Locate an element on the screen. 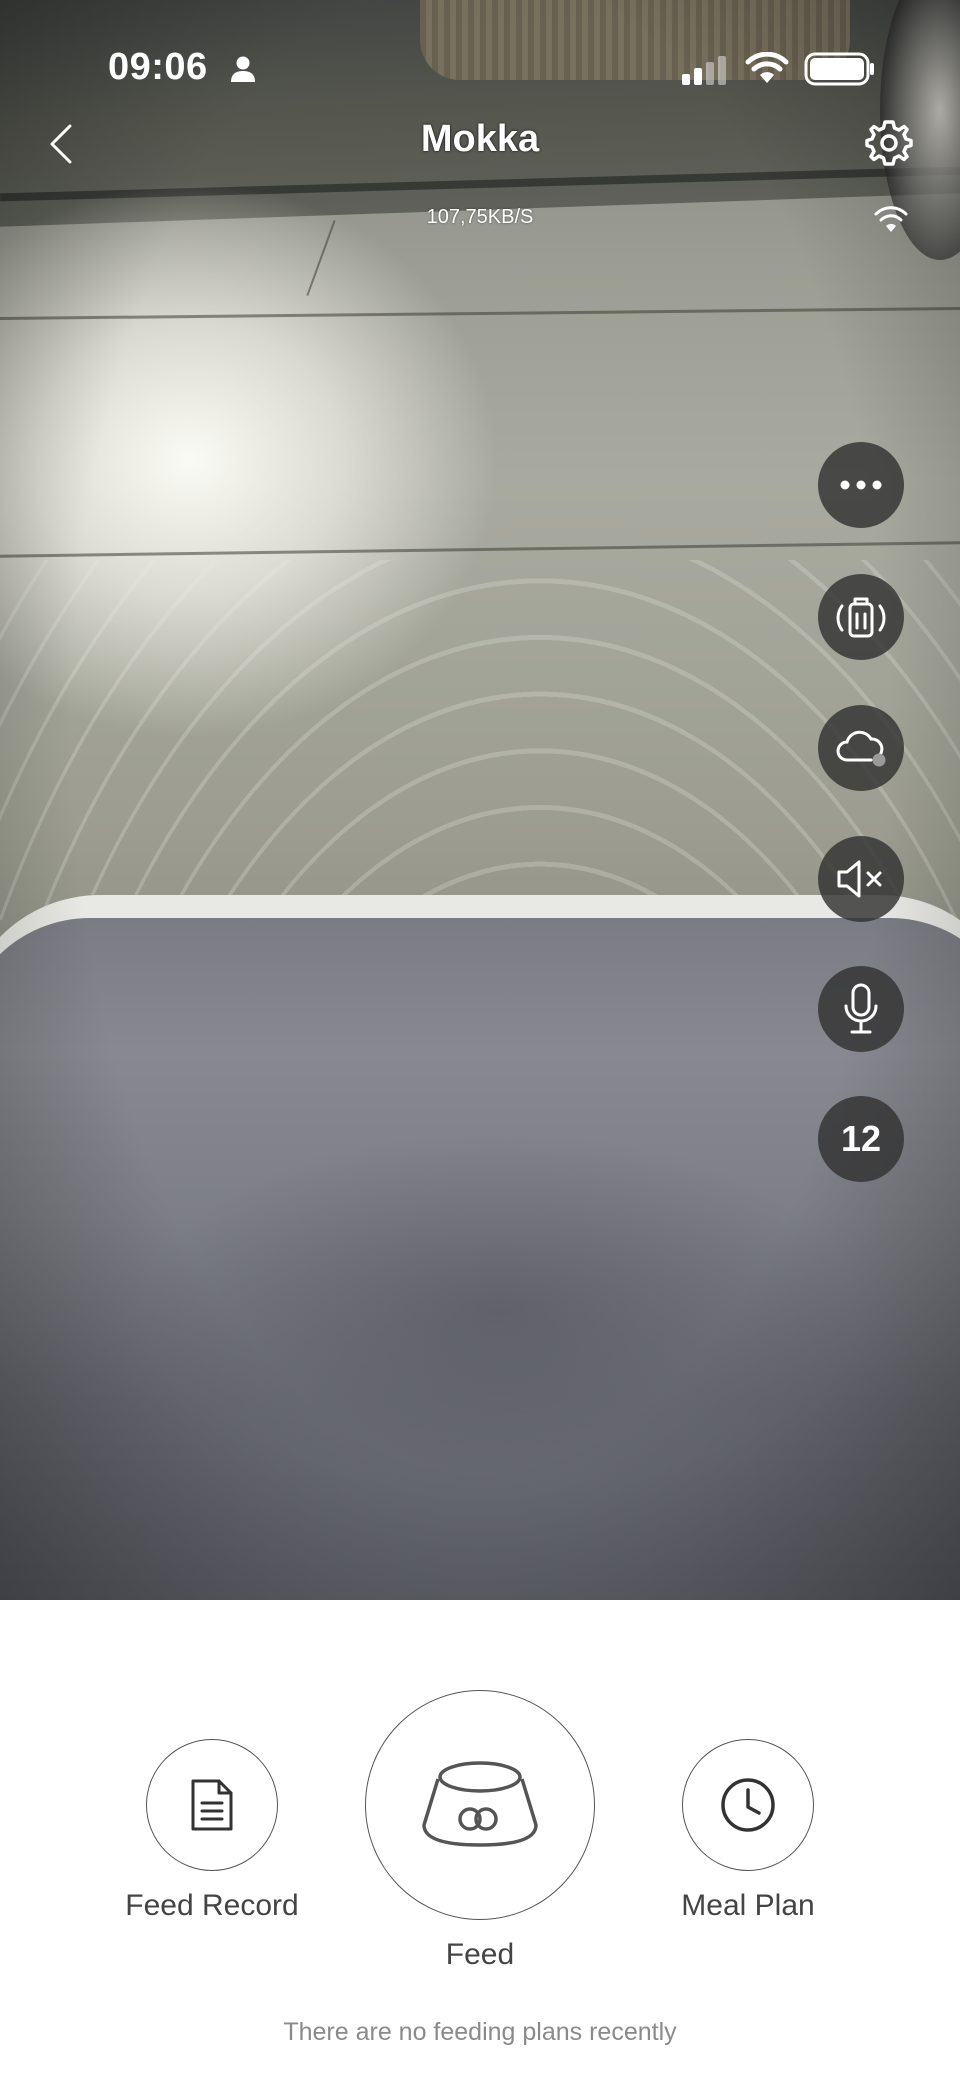 The width and height of the screenshot is (960, 2086). viewer-count-button: 12 is located at coordinates (861, 1139).